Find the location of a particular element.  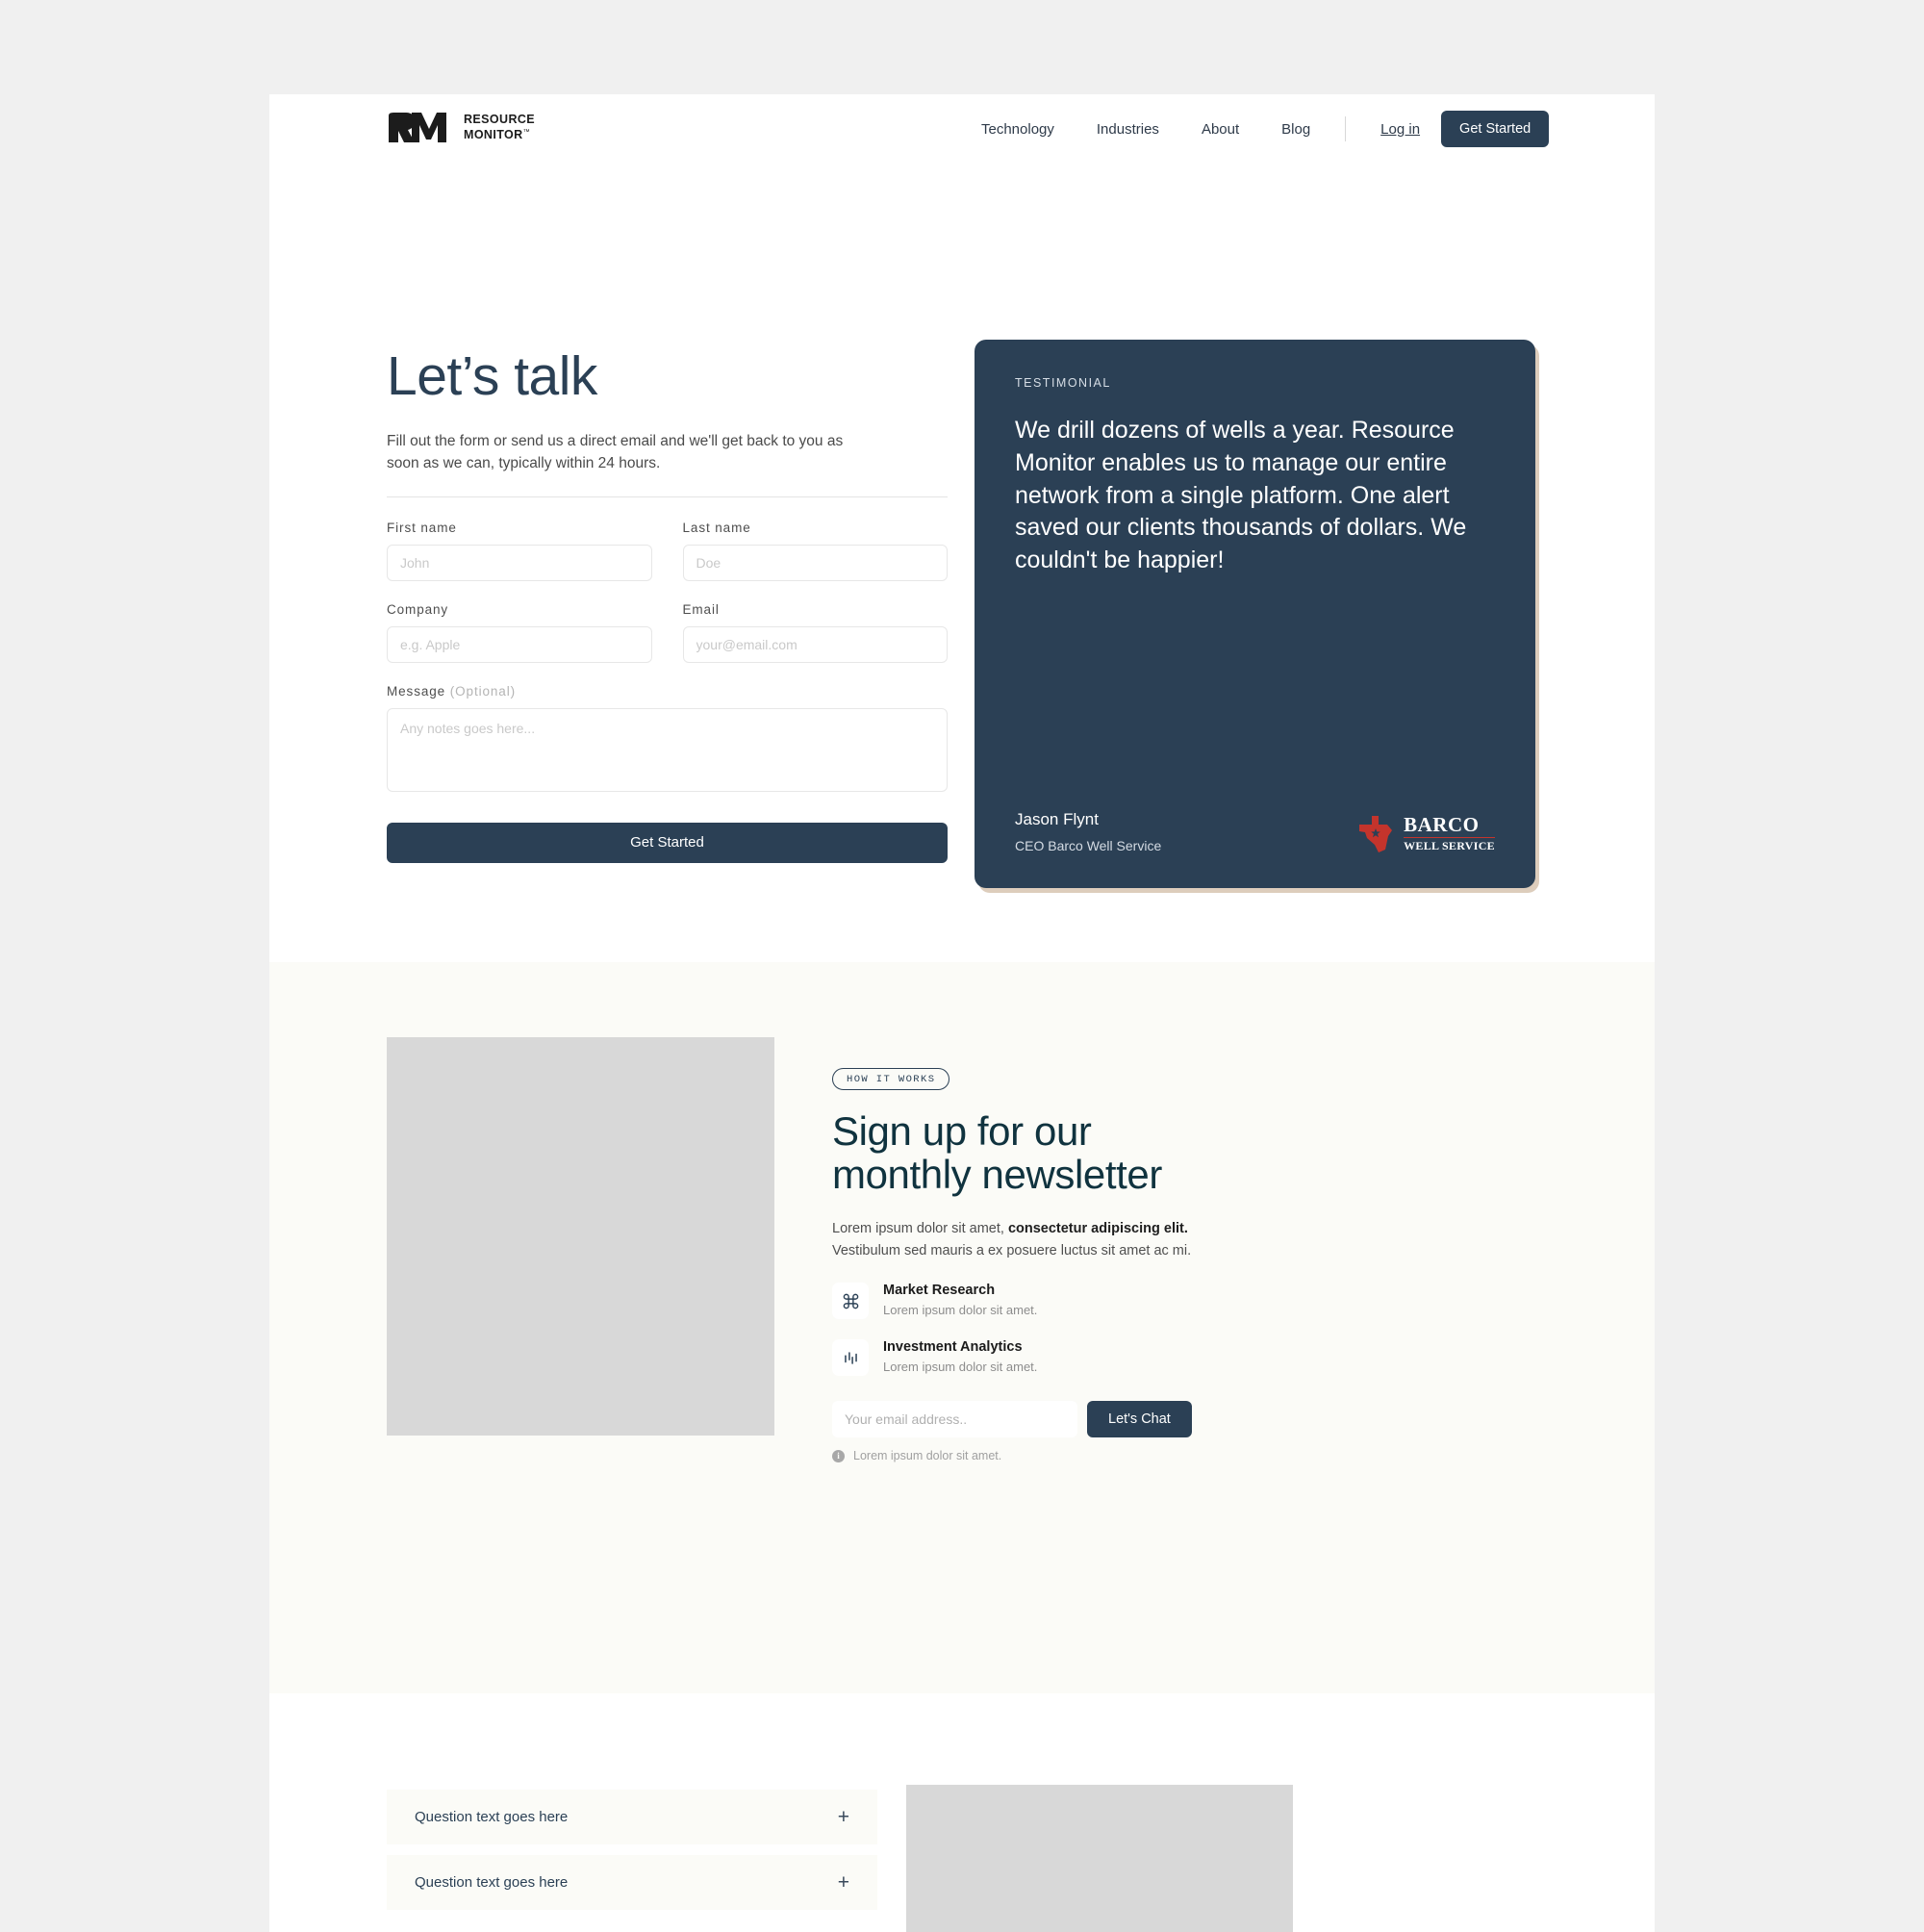

field-last-name: Last name is located at coordinates (815, 550).